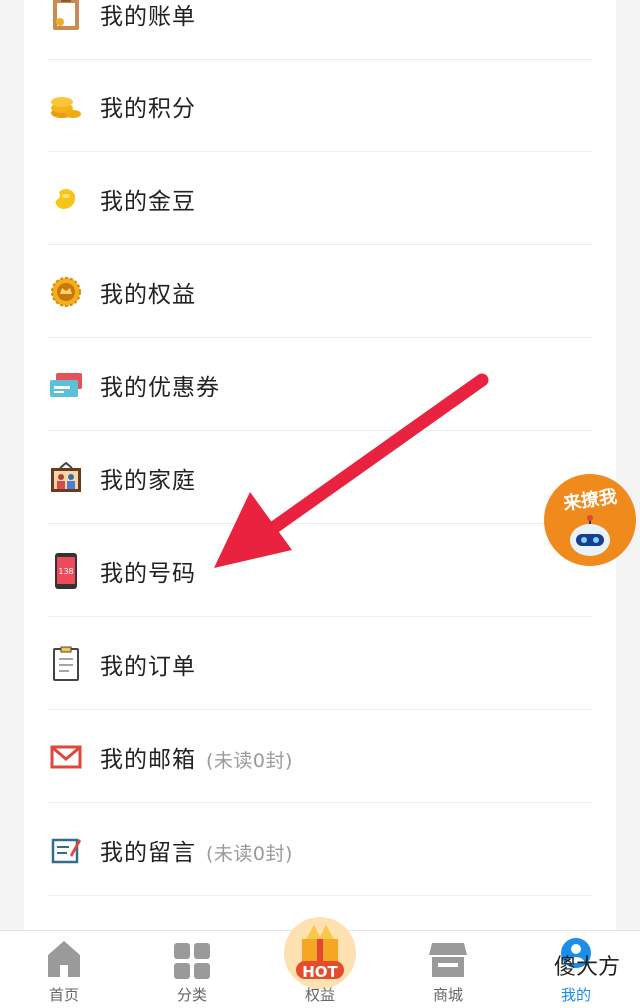 The height and width of the screenshot is (1008, 640). I want to click on store-icon, so click(448, 962).